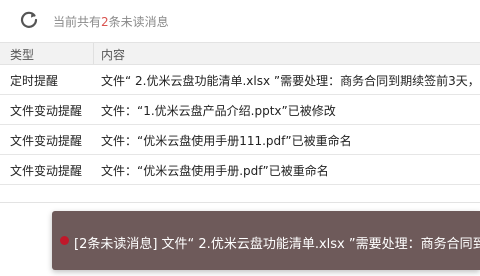 The height and width of the screenshot is (276, 480). What do you see at coordinates (93, 53) in the screenshot?
I see `column-divider` at bounding box center [93, 53].